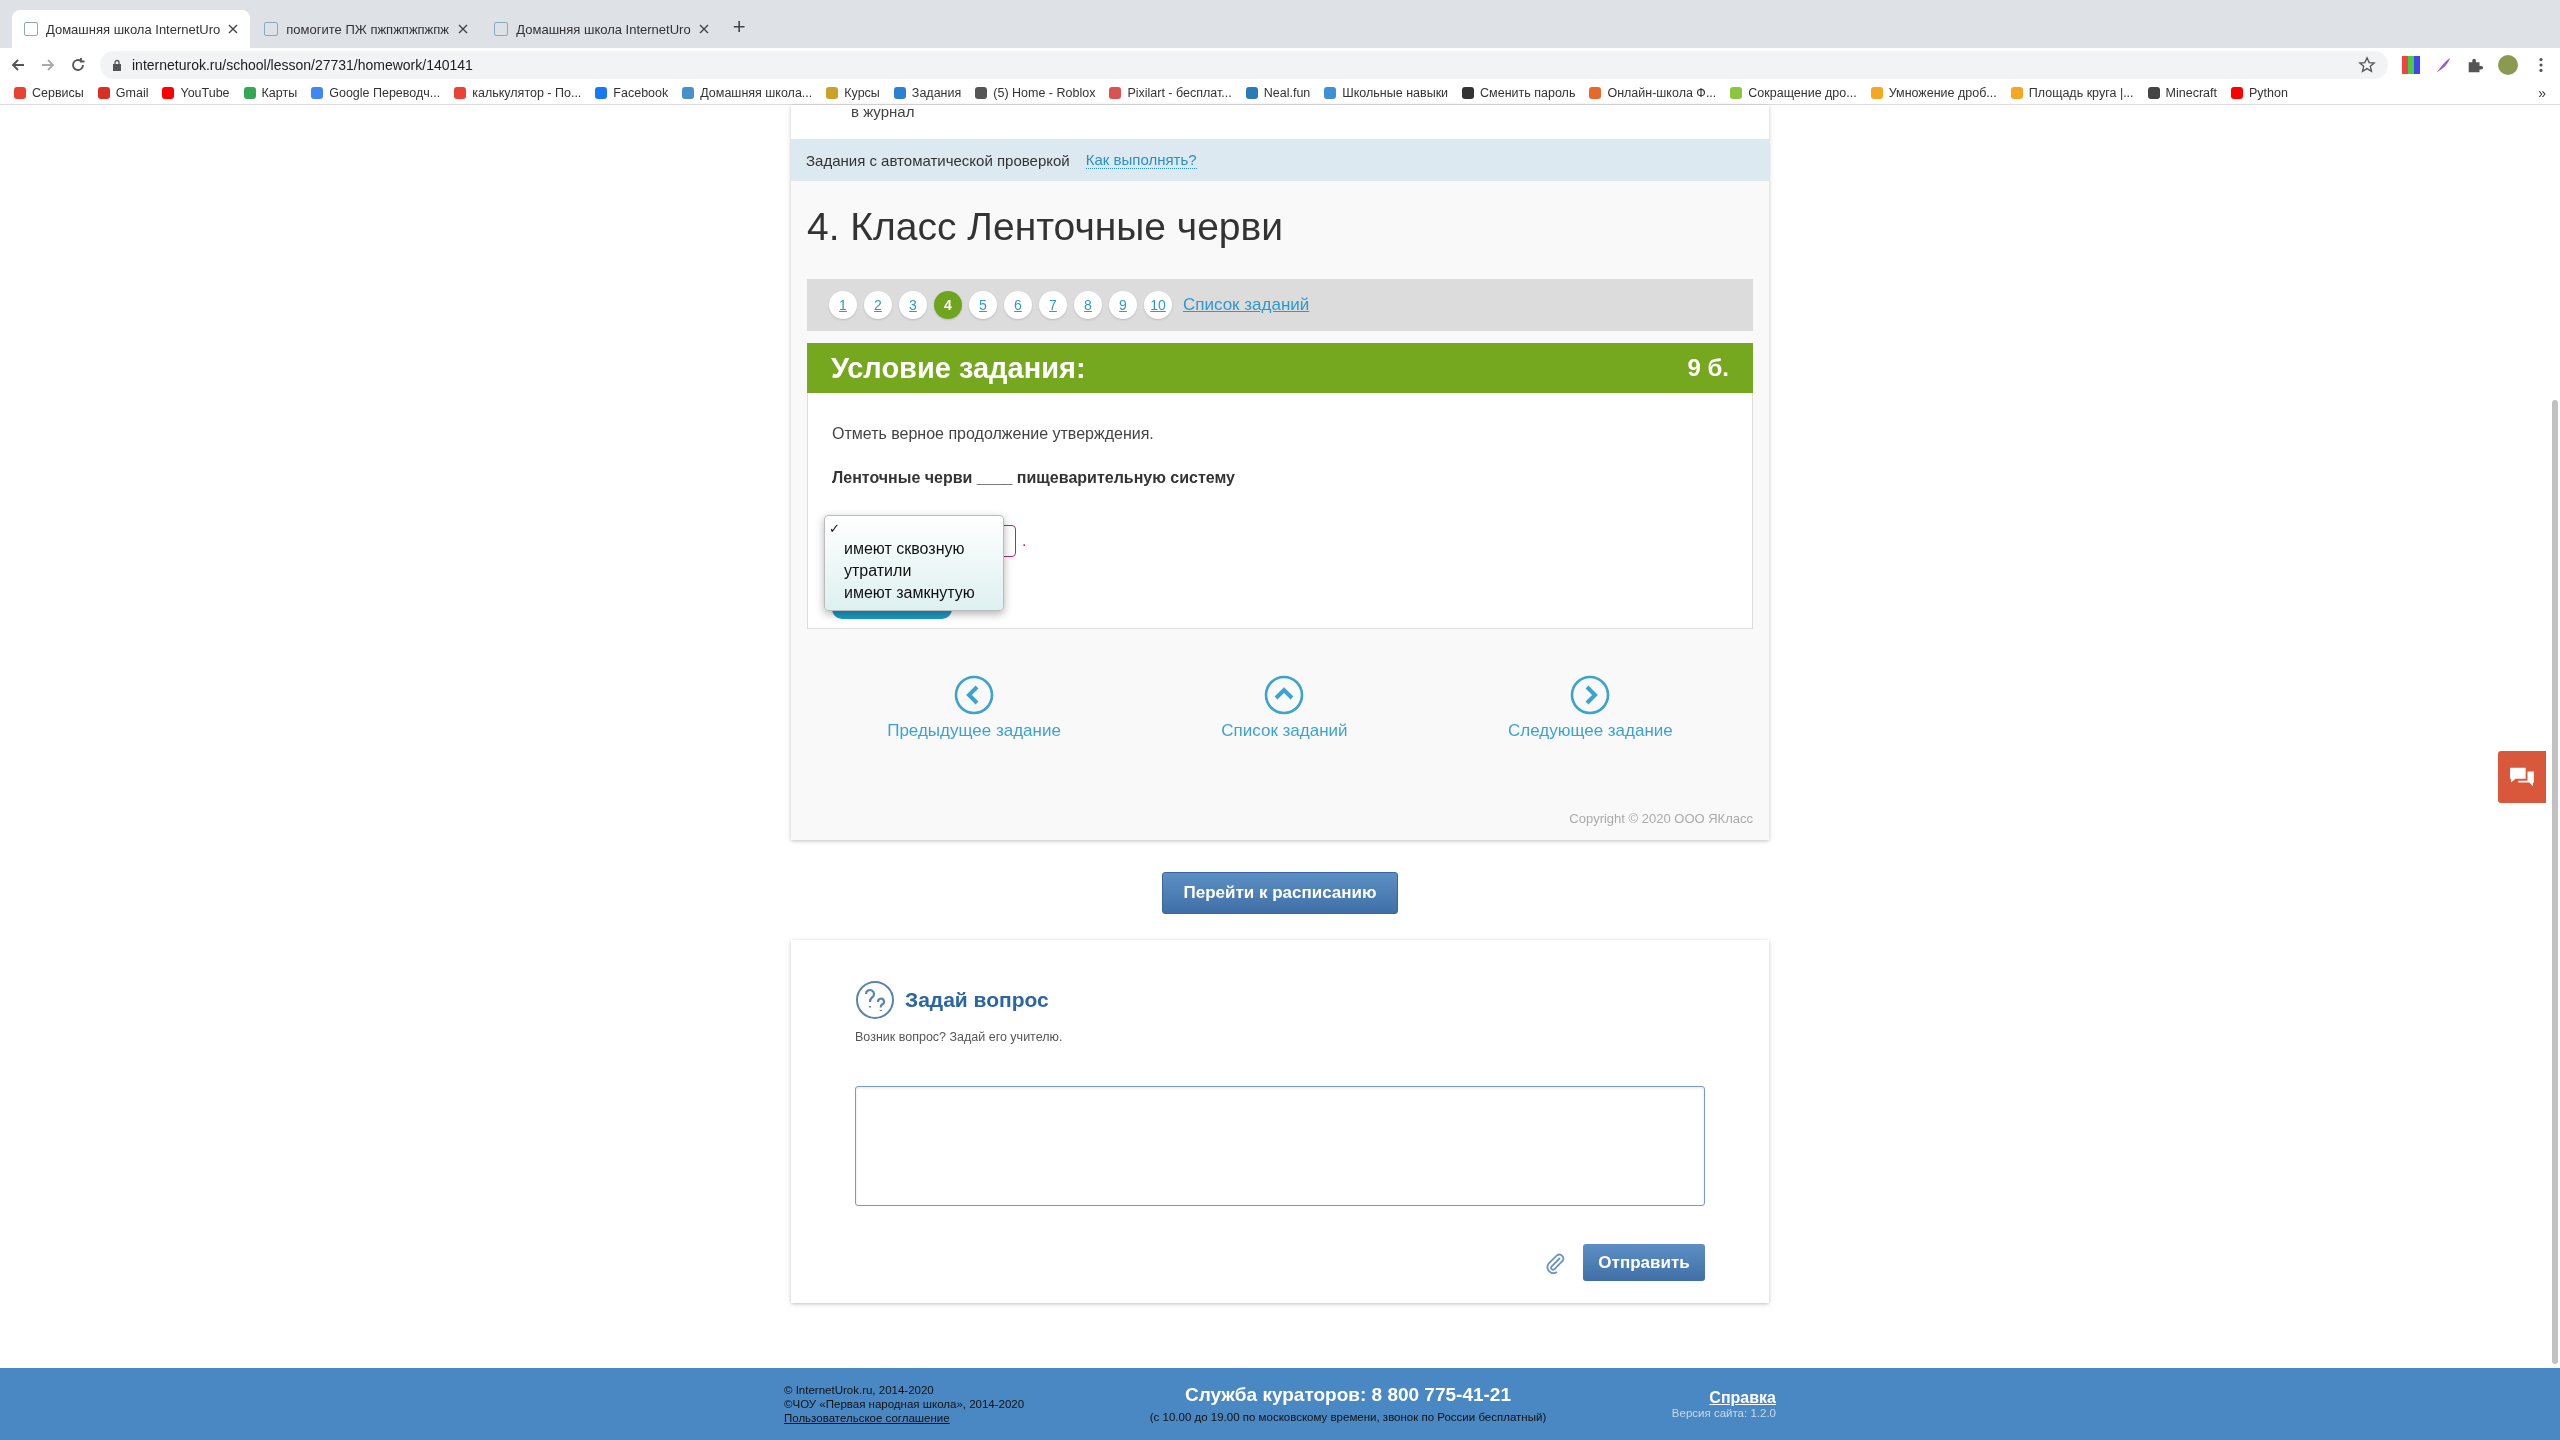  Describe the element at coordinates (1519, 93) in the screenshot. I see `bookmark: Сменить пароль` at that location.